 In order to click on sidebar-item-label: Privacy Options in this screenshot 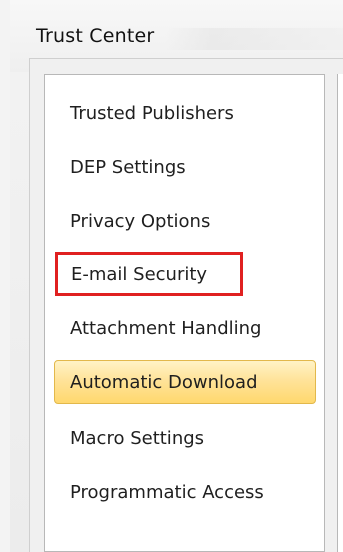, I will do `click(140, 221)`.